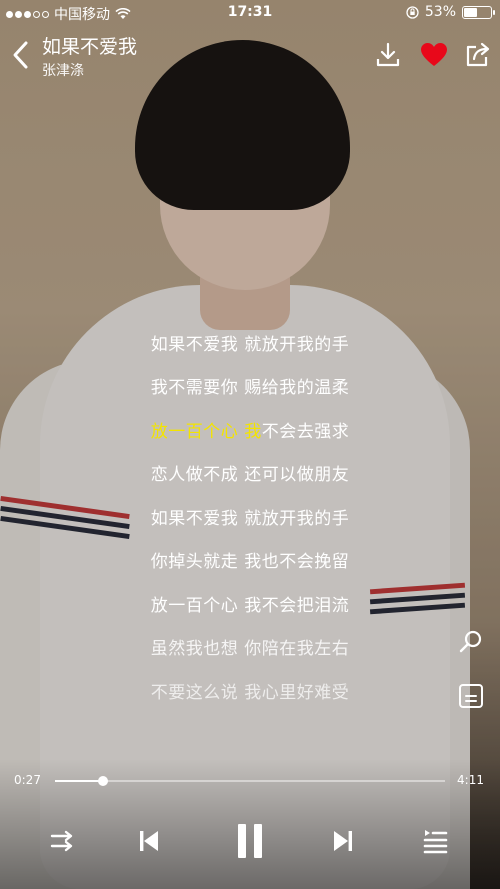  I want to click on progress-thumb, so click(102, 781).